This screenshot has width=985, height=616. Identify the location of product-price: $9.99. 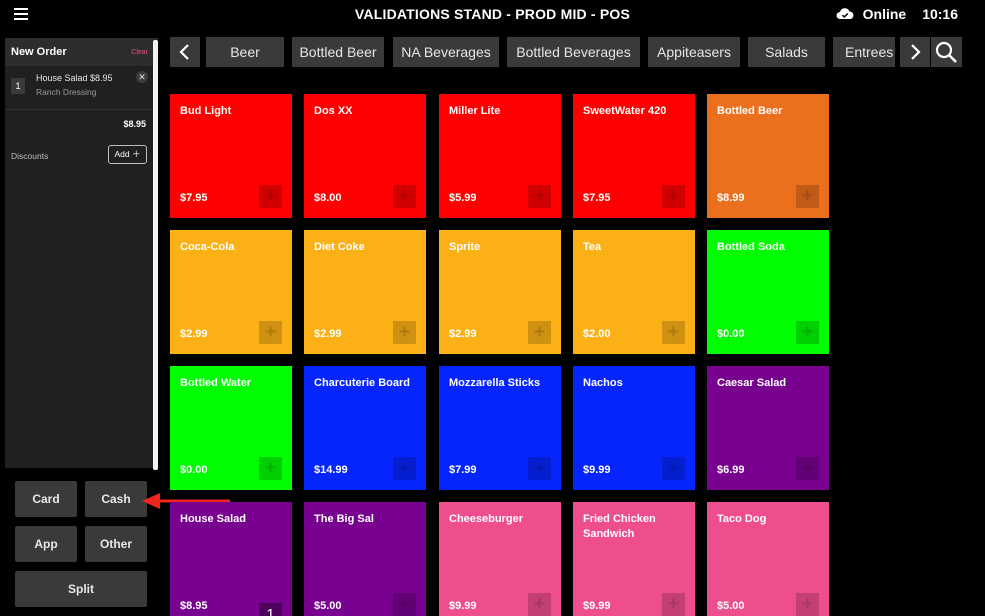
(597, 606).